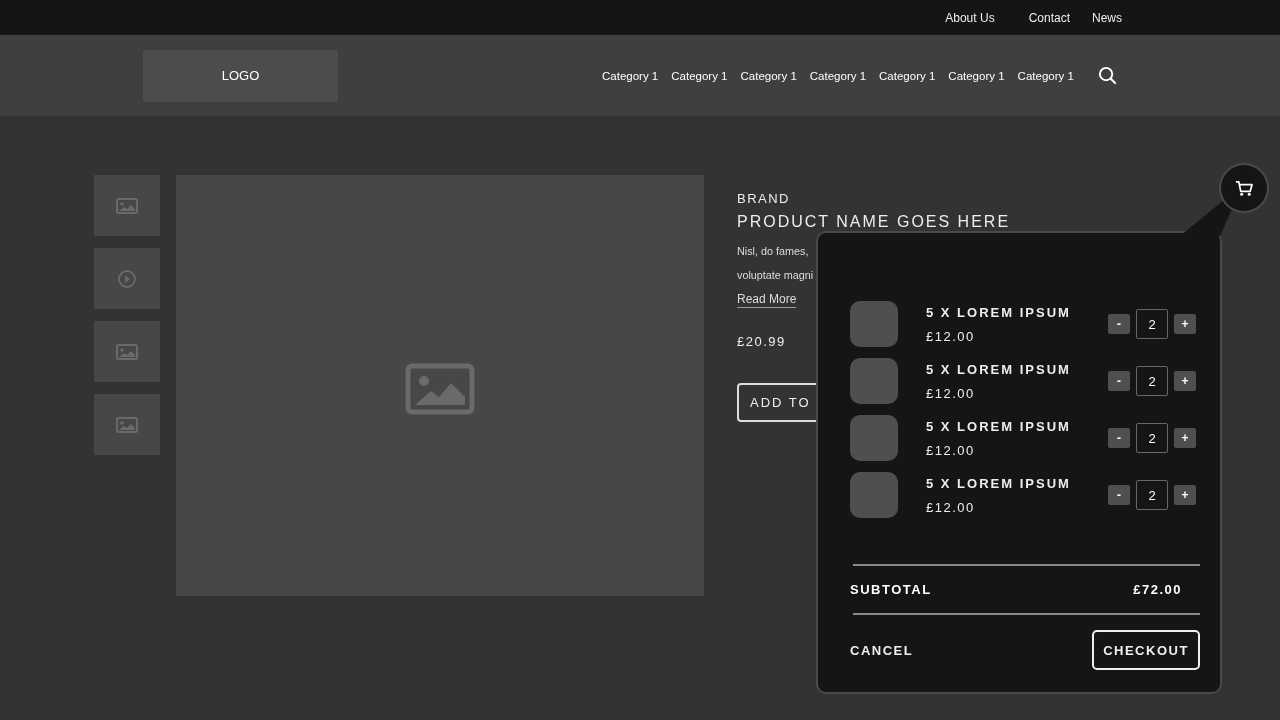 The width and height of the screenshot is (1280, 720). I want to click on nav-link: Contact, so click(1049, 17).